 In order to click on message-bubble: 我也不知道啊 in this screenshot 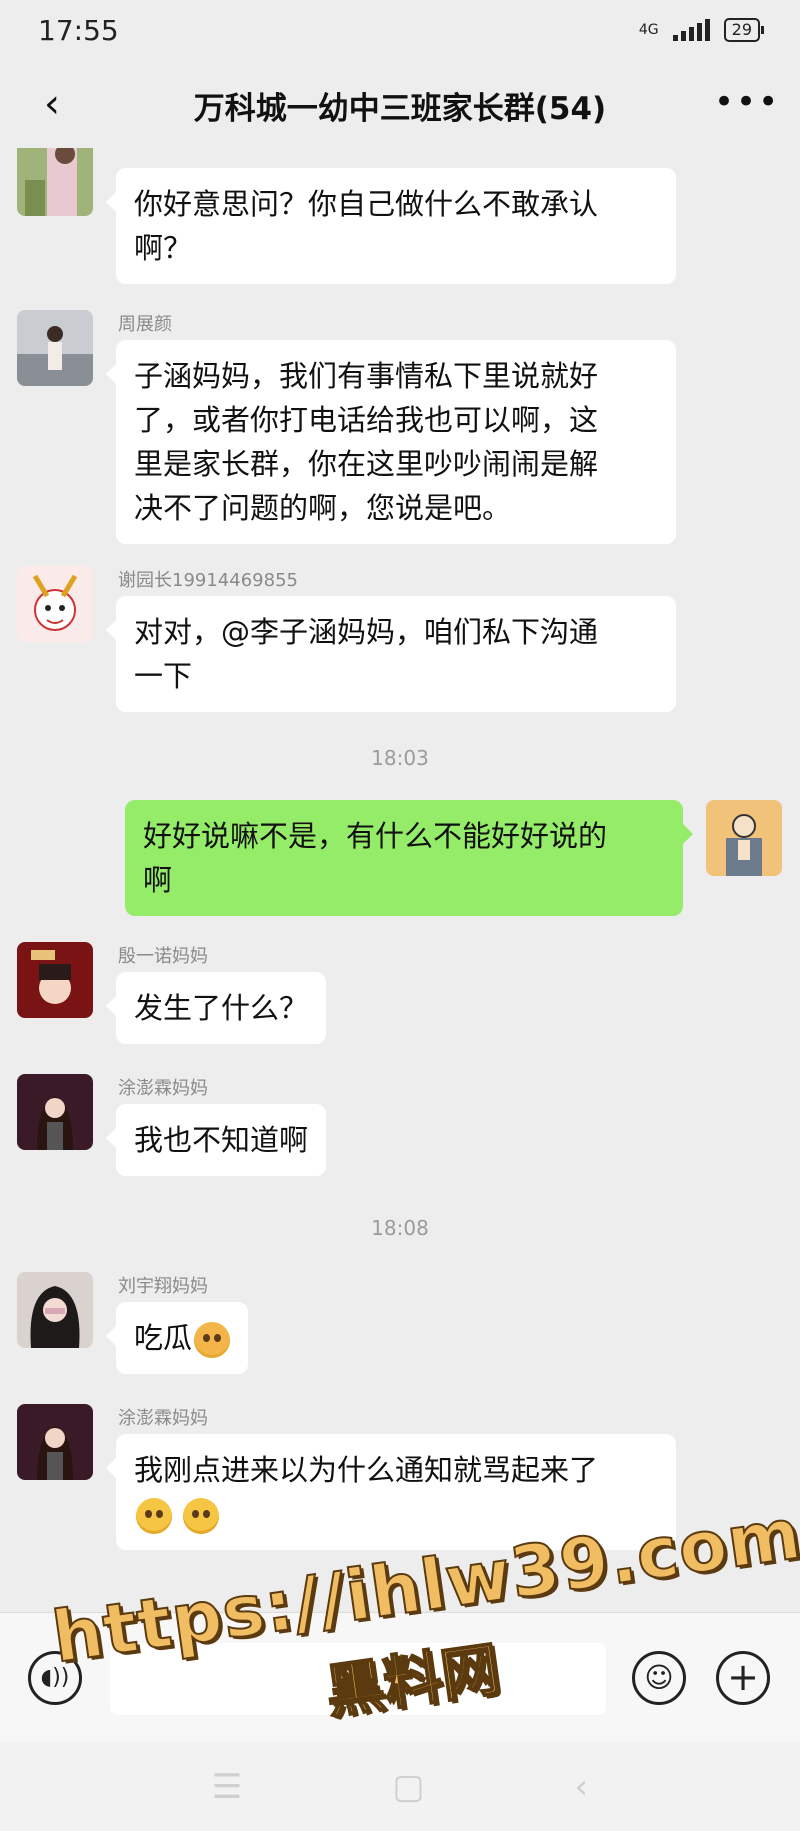, I will do `click(216, 1140)`.